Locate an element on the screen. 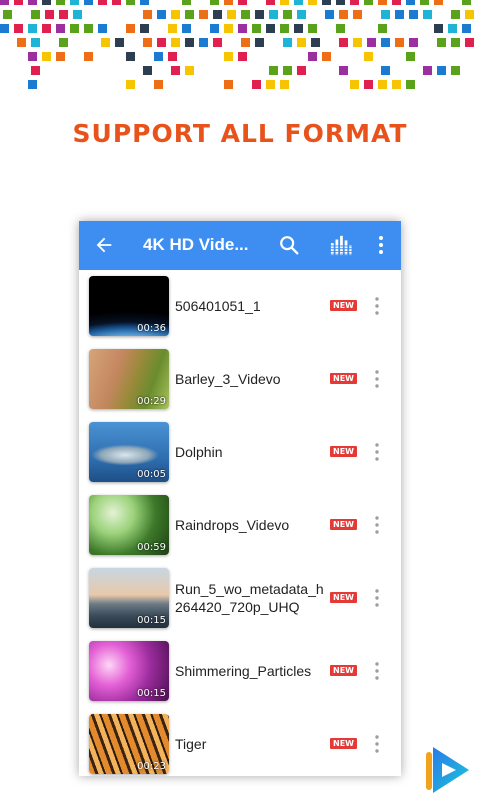  video-thumbnail: 00:59 is located at coordinates (129, 525).